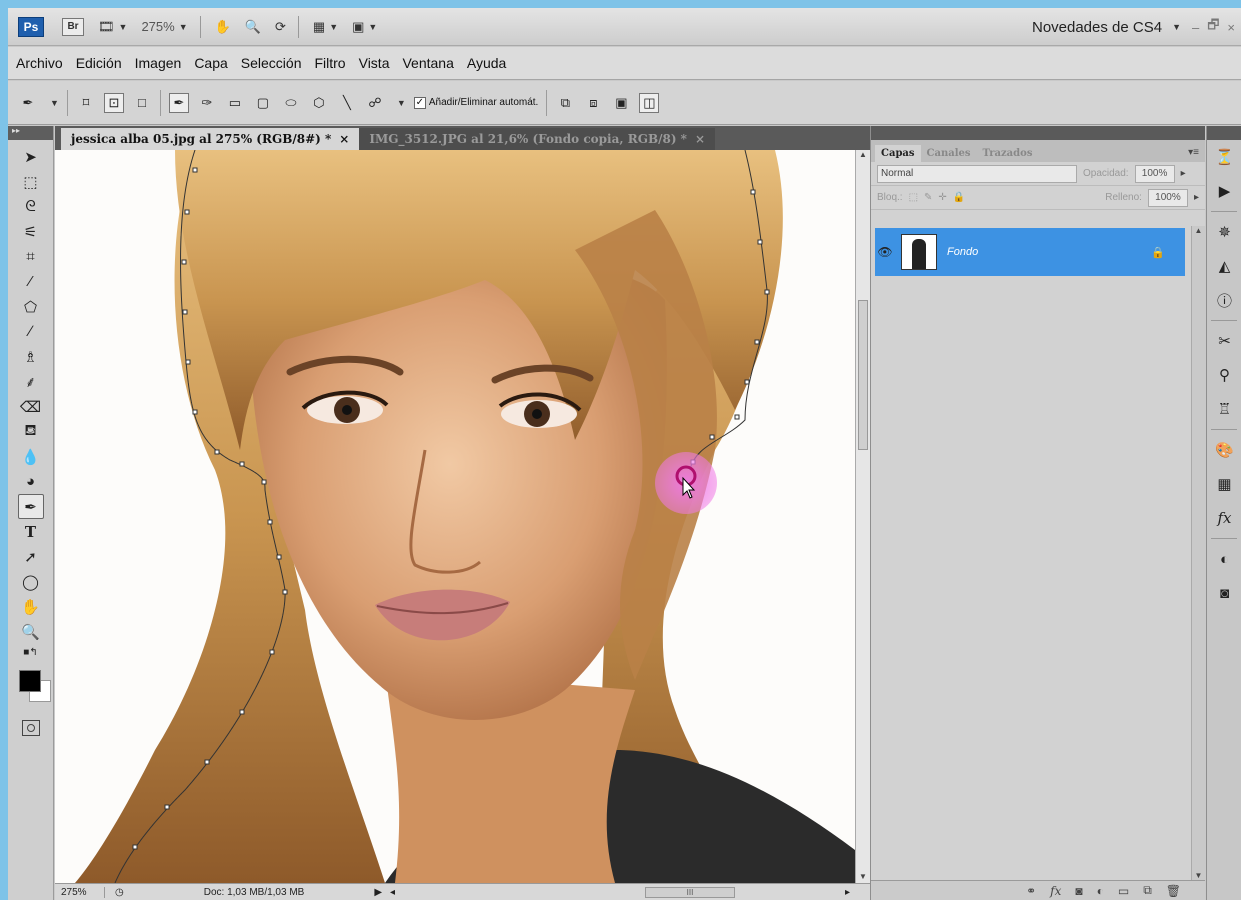  I want to click on shape-tool: ◯, so click(31, 581).